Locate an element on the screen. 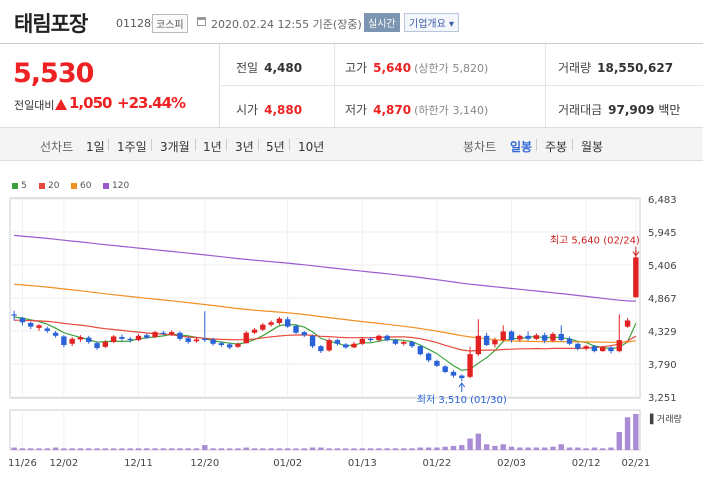 The height and width of the screenshot is (483, 703). volume-frame is located at coordinates (325, 430).